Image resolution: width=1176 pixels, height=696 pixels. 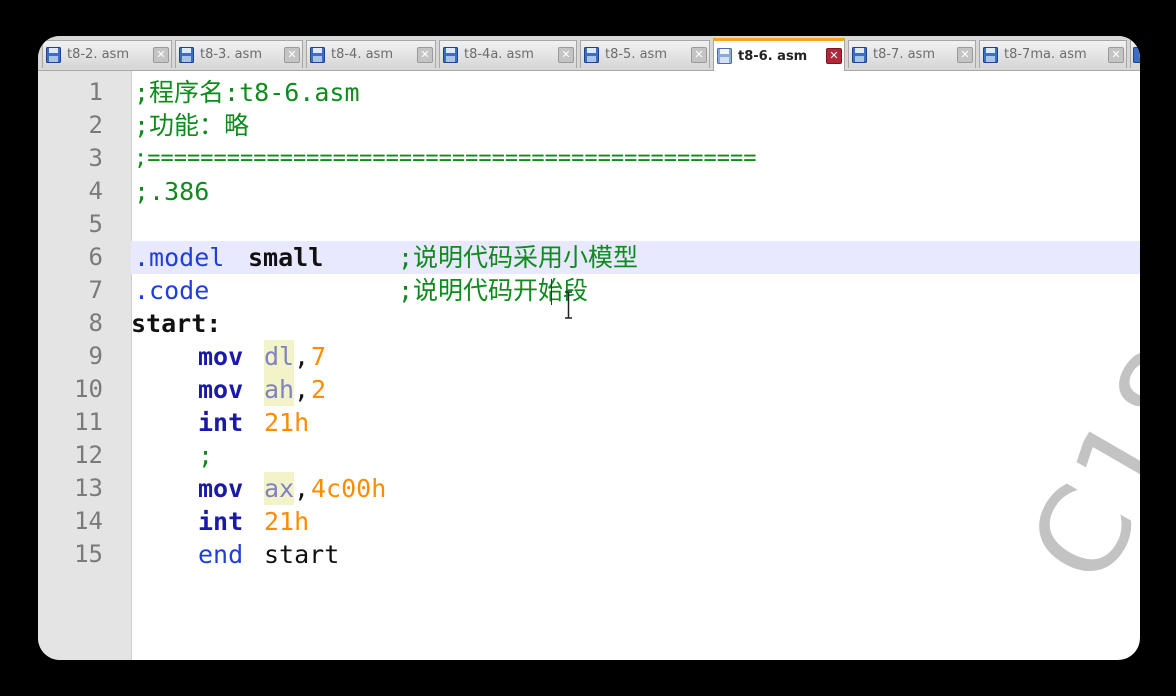 I want to click on directive: end, so click(x=221, y=554).